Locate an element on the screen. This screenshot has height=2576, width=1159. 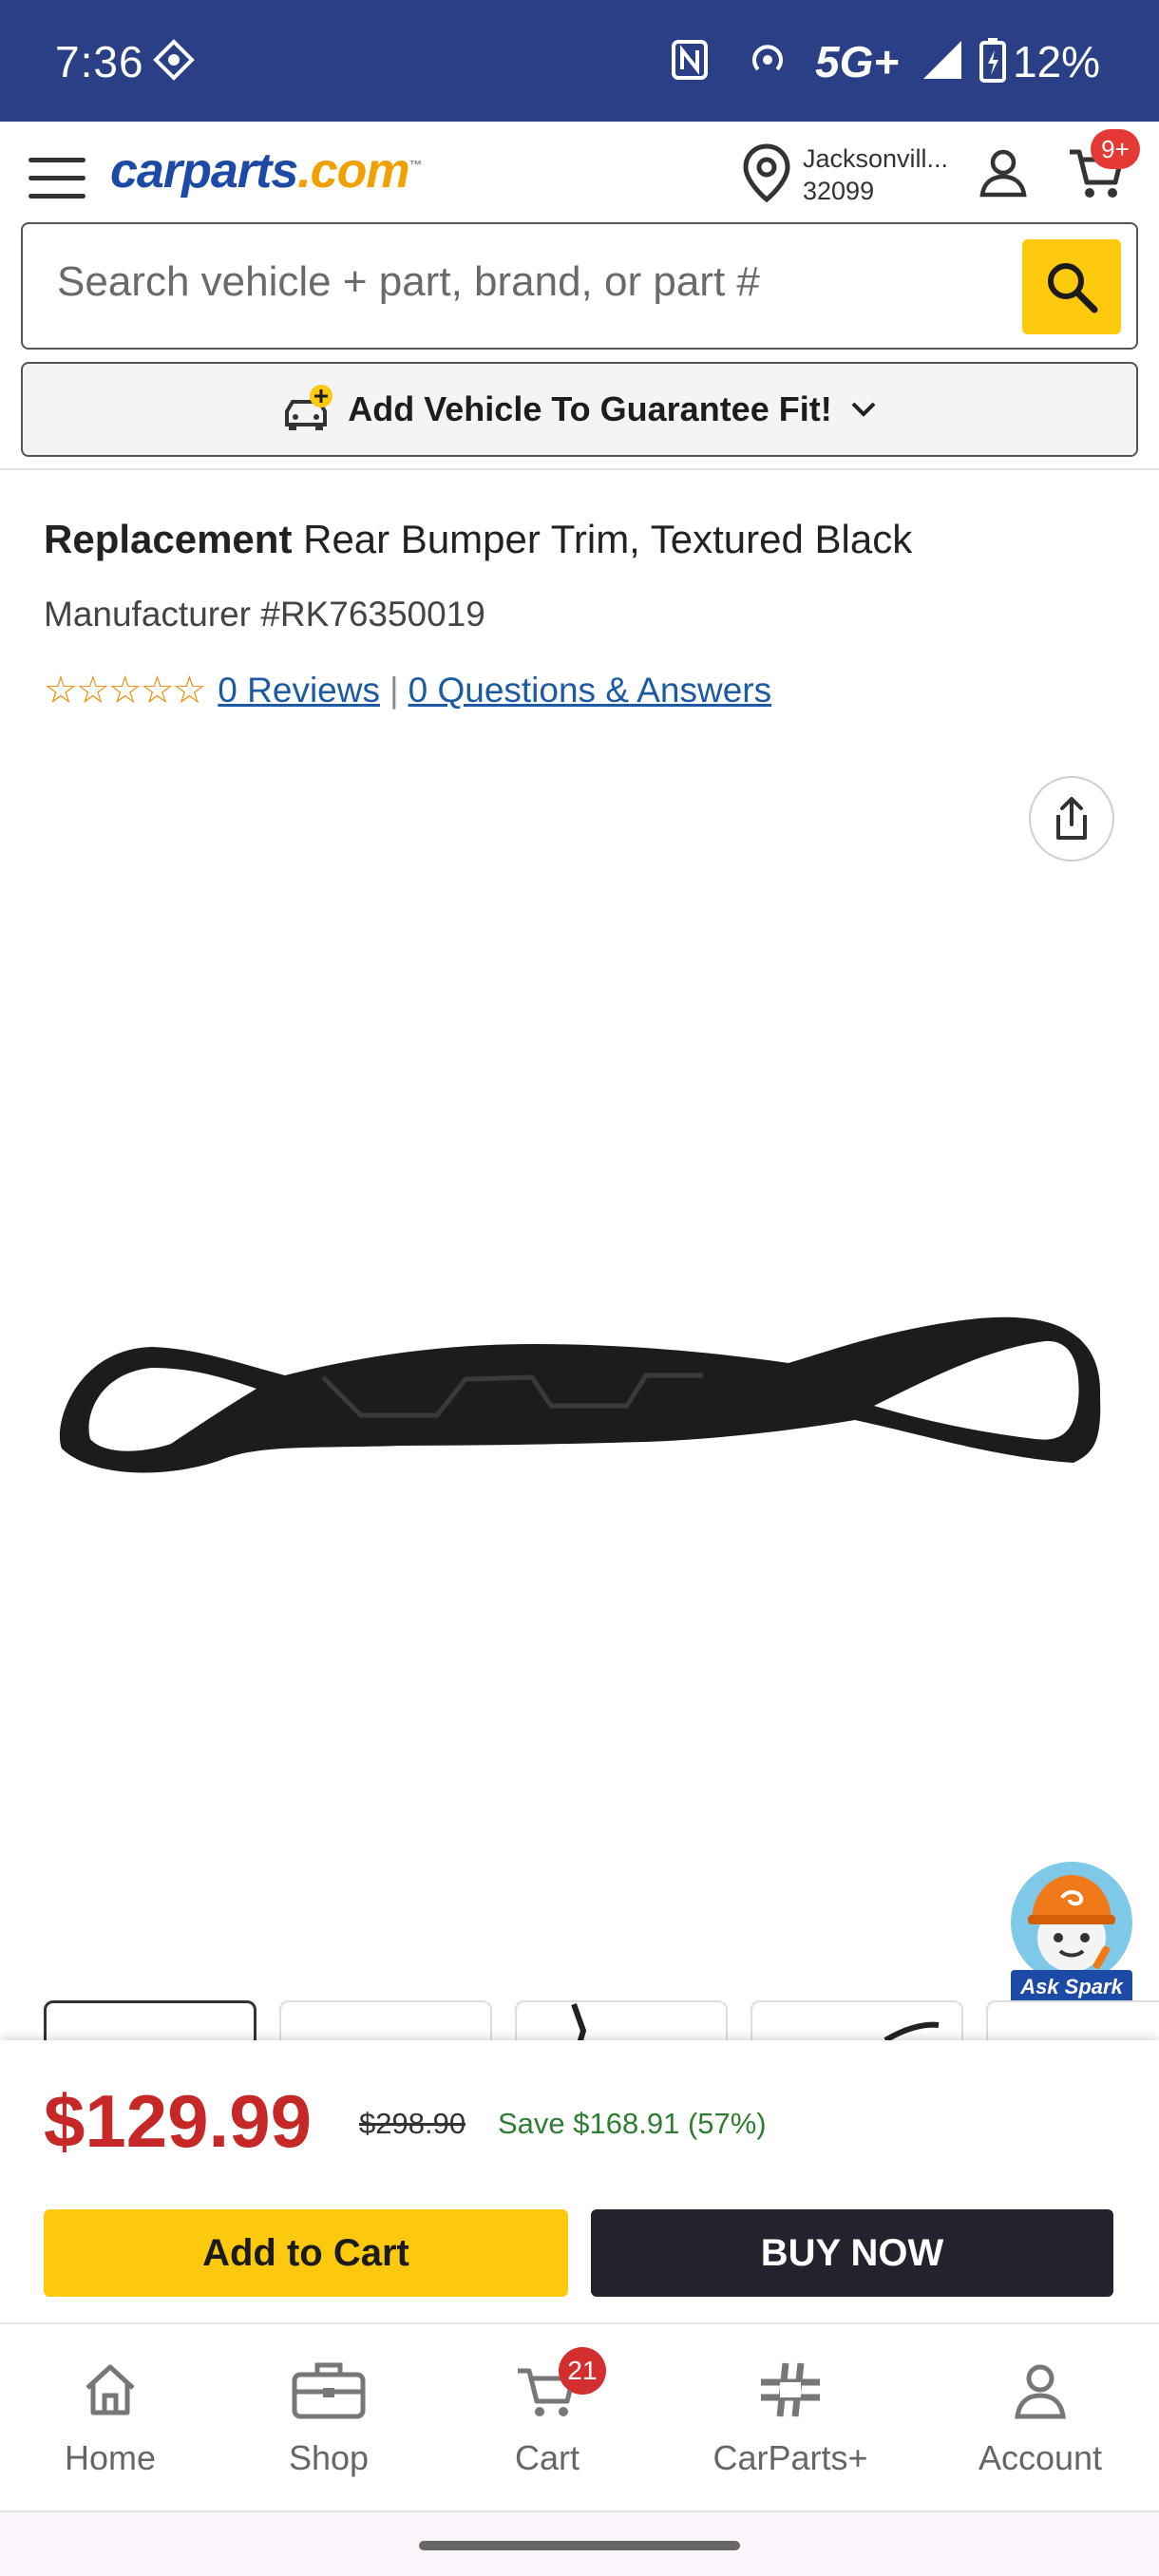
share-icon is located at coordinates (1071, 818).